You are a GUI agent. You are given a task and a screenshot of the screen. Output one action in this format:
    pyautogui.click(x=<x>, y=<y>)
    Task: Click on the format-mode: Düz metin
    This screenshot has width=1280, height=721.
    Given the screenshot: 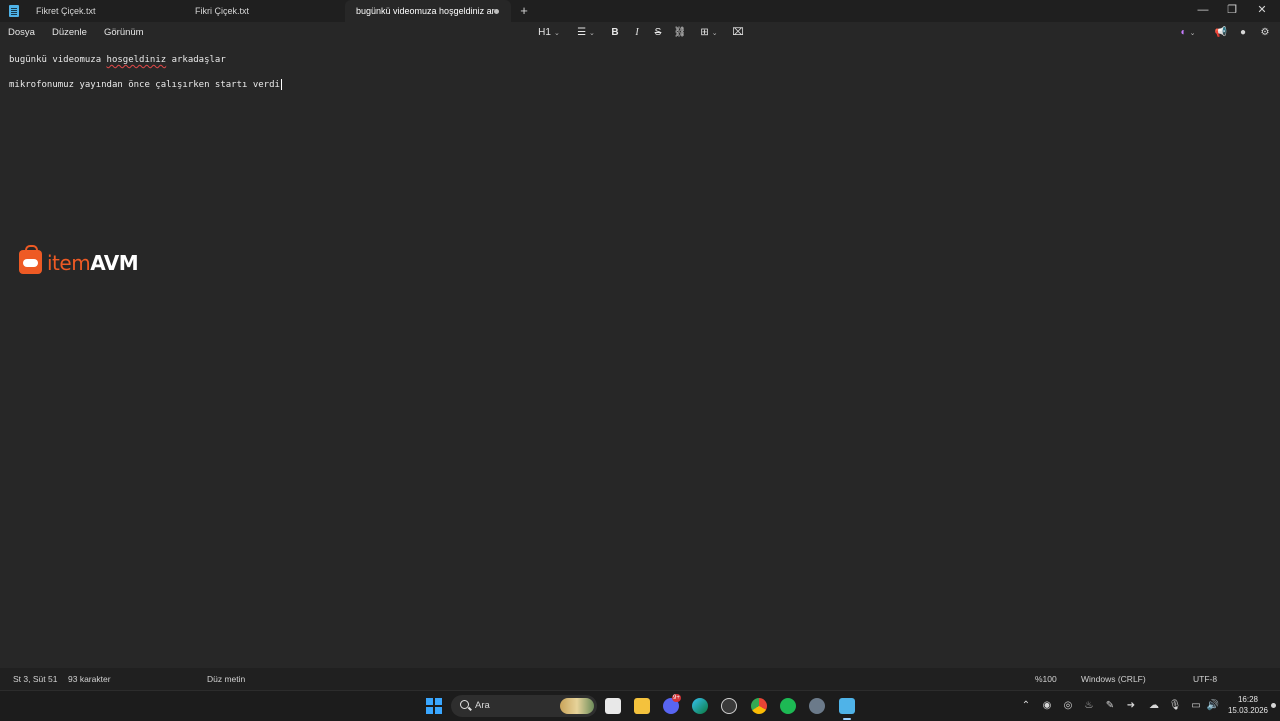 What is the action you would take?
    pyautogui.click(x=226, y=679)
    